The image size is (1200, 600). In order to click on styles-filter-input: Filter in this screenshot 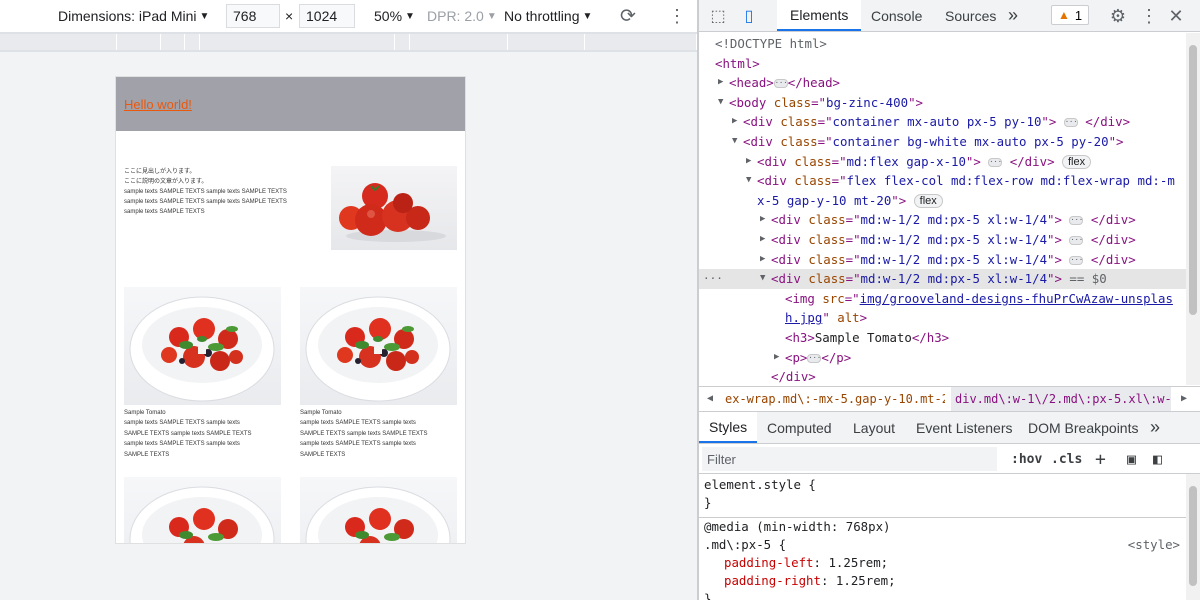, I will do `click(849, 459)`.